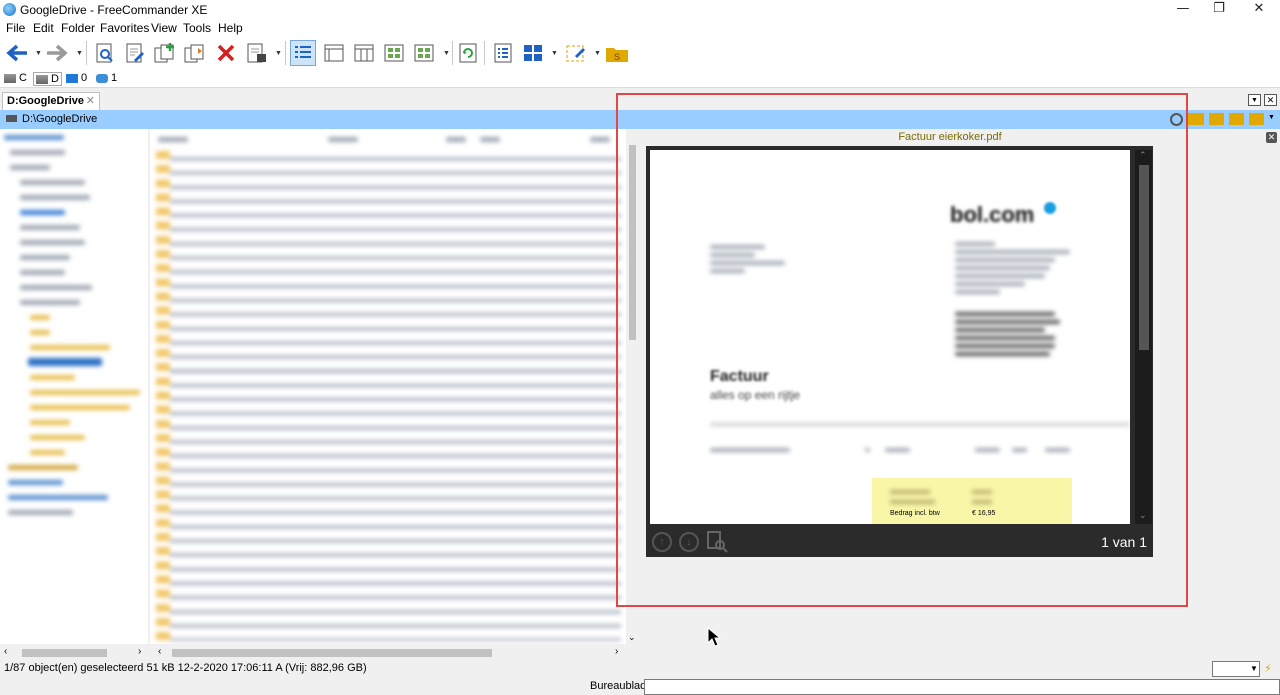 Image resolution: width=1280 pixels, height=695 pixels. I want to click on view-details-button, so click(303, 53).